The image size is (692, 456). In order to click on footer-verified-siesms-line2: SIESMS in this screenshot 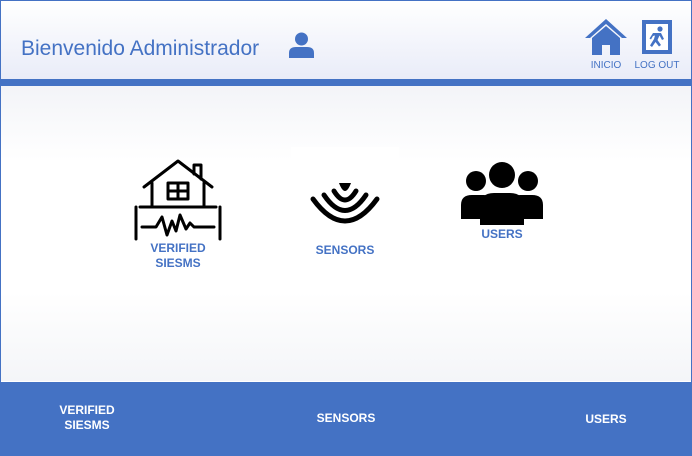, I will do `click(87, 425)`.